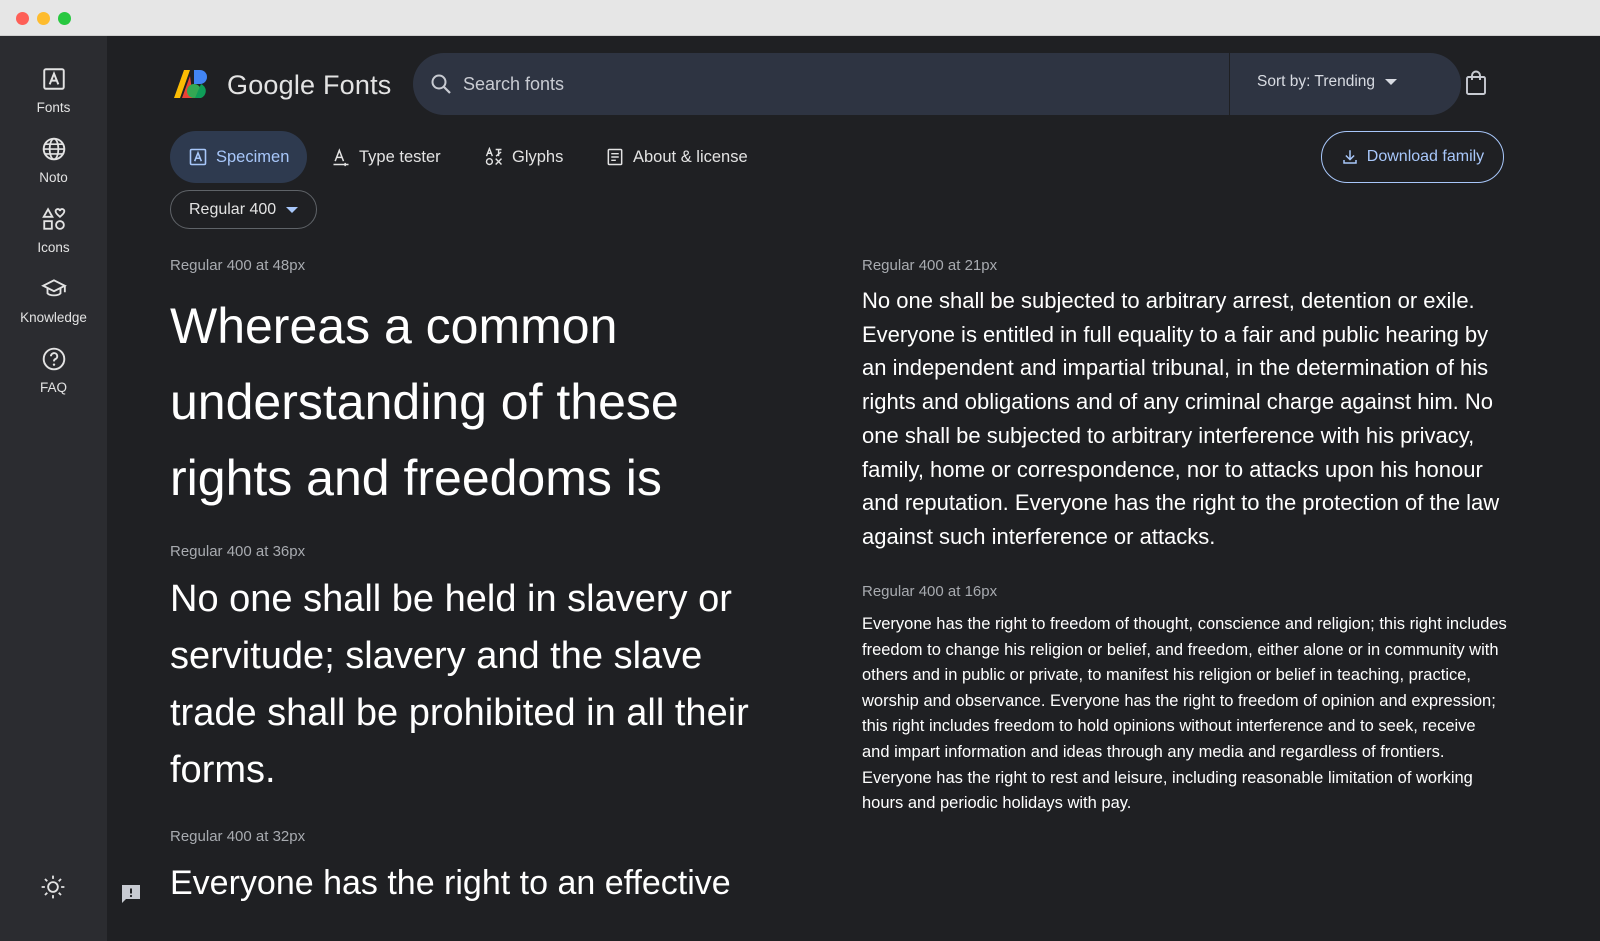 The width and height of the screenshot is (1600, 941). What do you see at coordinates (494, 156) in the screenshot?
I see `glyphs-icon` at bounding box center [494, 156].